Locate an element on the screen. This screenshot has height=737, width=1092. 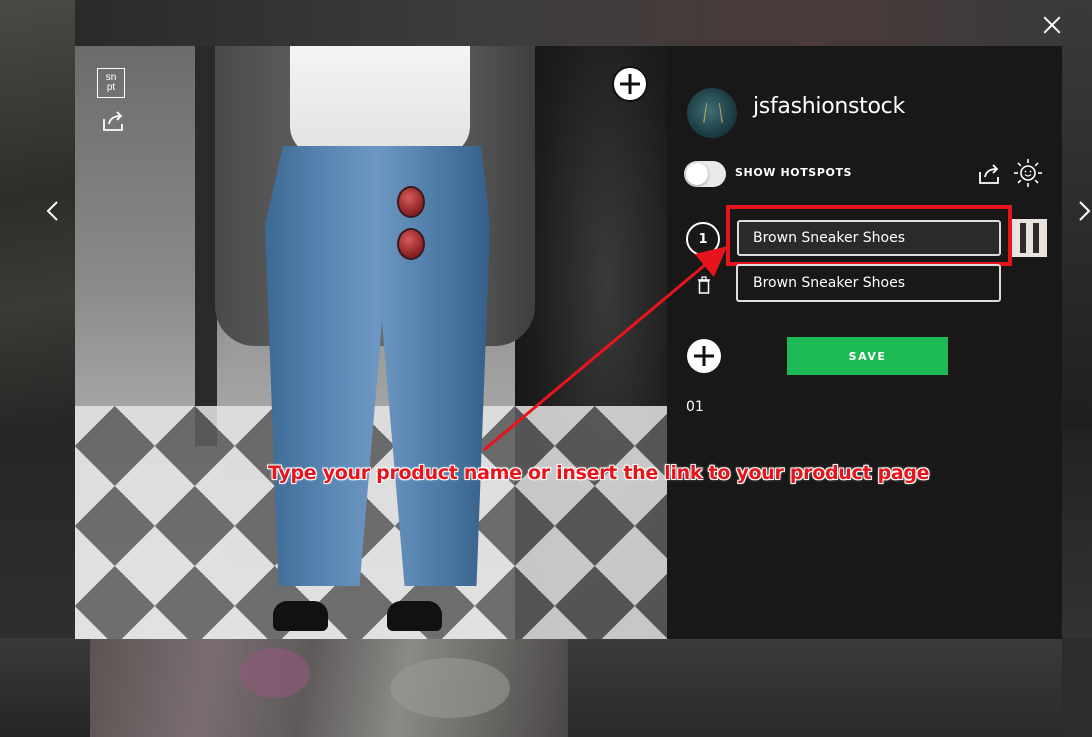
chevron-left-icon is located at coordinates (53, 211).